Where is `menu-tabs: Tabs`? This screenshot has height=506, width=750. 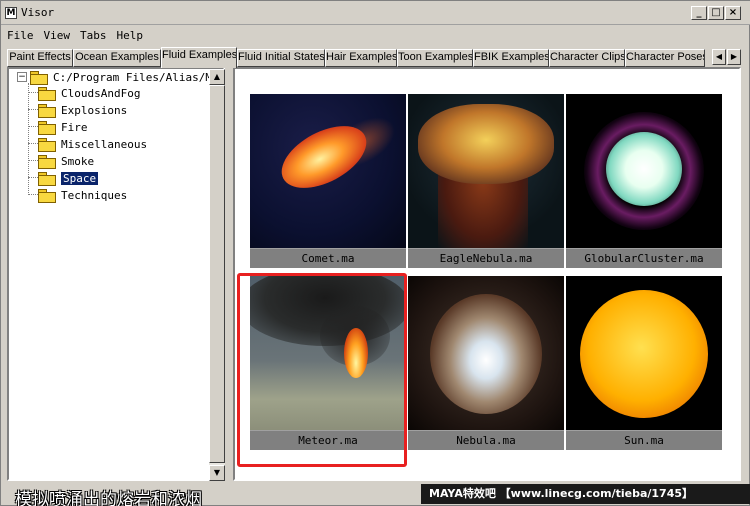 menu-tabs: Tabs is located at coordinates (93, 37).